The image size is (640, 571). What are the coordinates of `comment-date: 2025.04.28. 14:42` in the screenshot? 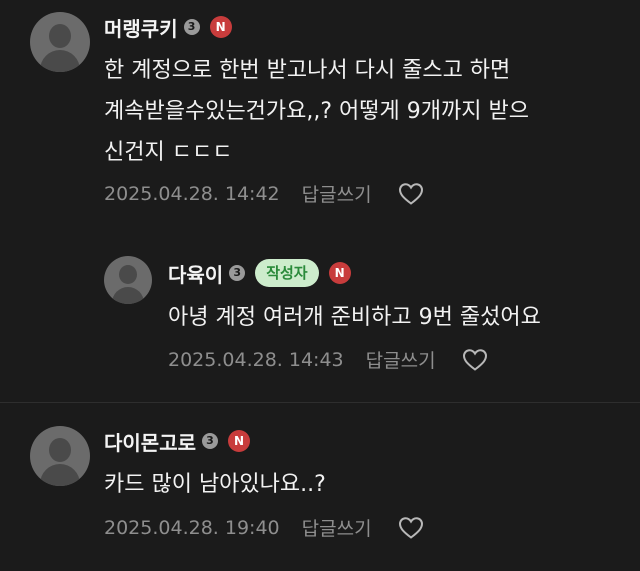 It's located at (192, 193).